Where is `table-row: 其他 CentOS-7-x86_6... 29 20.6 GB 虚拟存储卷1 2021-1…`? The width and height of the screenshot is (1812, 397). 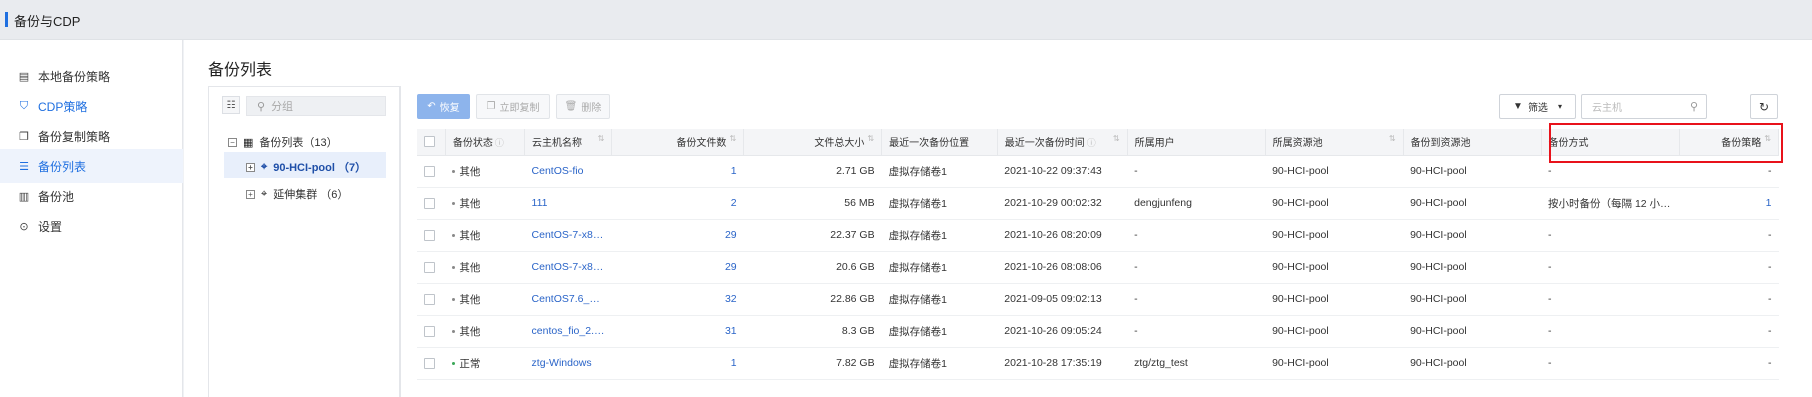
table-row: 其他 CentOS-7-x86_6... 29 20.6 GB 虚拟存储卷1 2021-1… is located at coordinates (1098, 267).